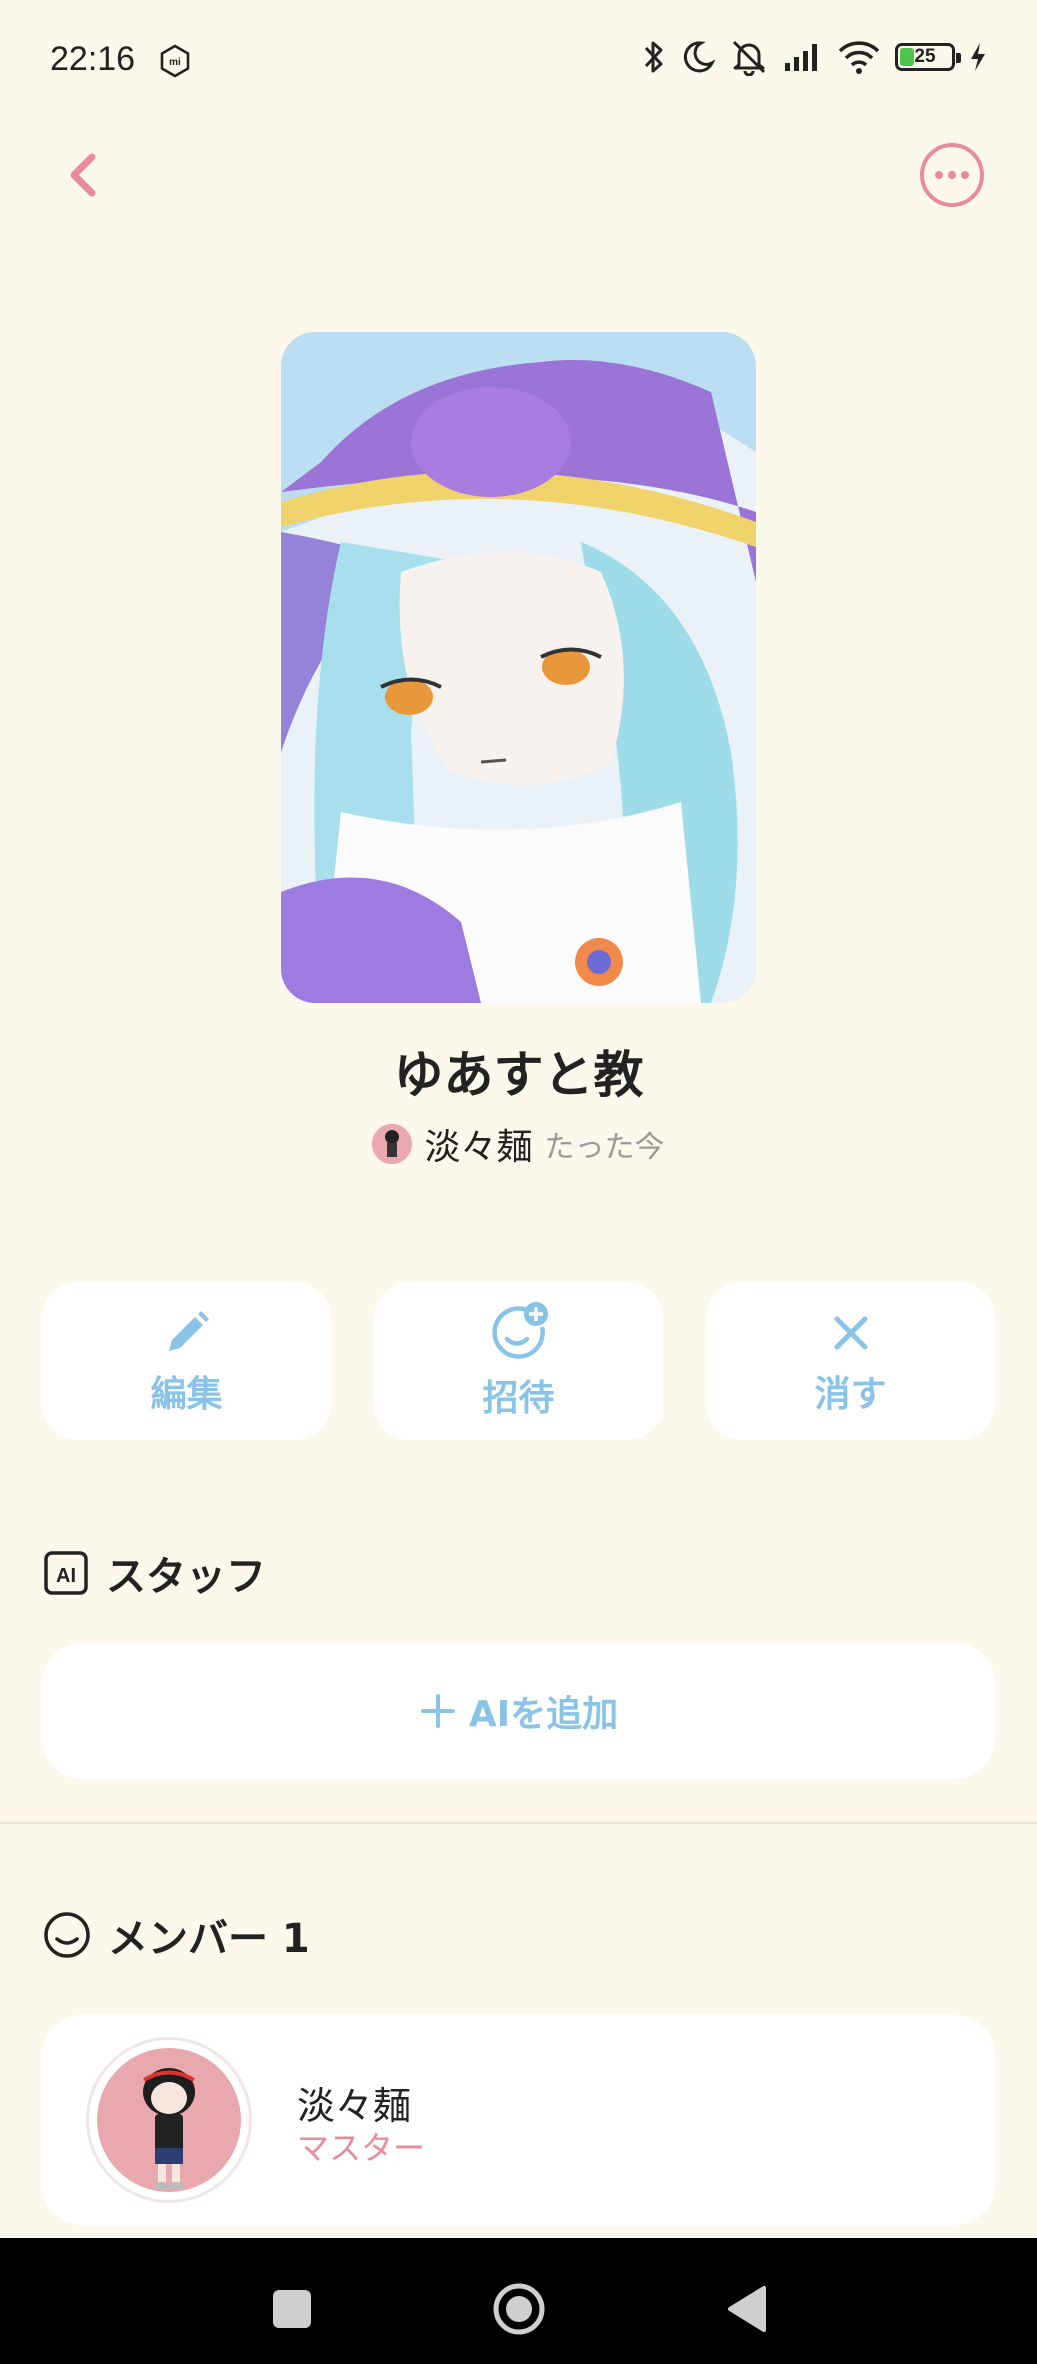 Image resolution: width=1037 pixels, height=2364 pixels. What do you see at coordinates (518, 1823) in the screenshot?
I see `section-divider` at bounding box center [518, 1823].